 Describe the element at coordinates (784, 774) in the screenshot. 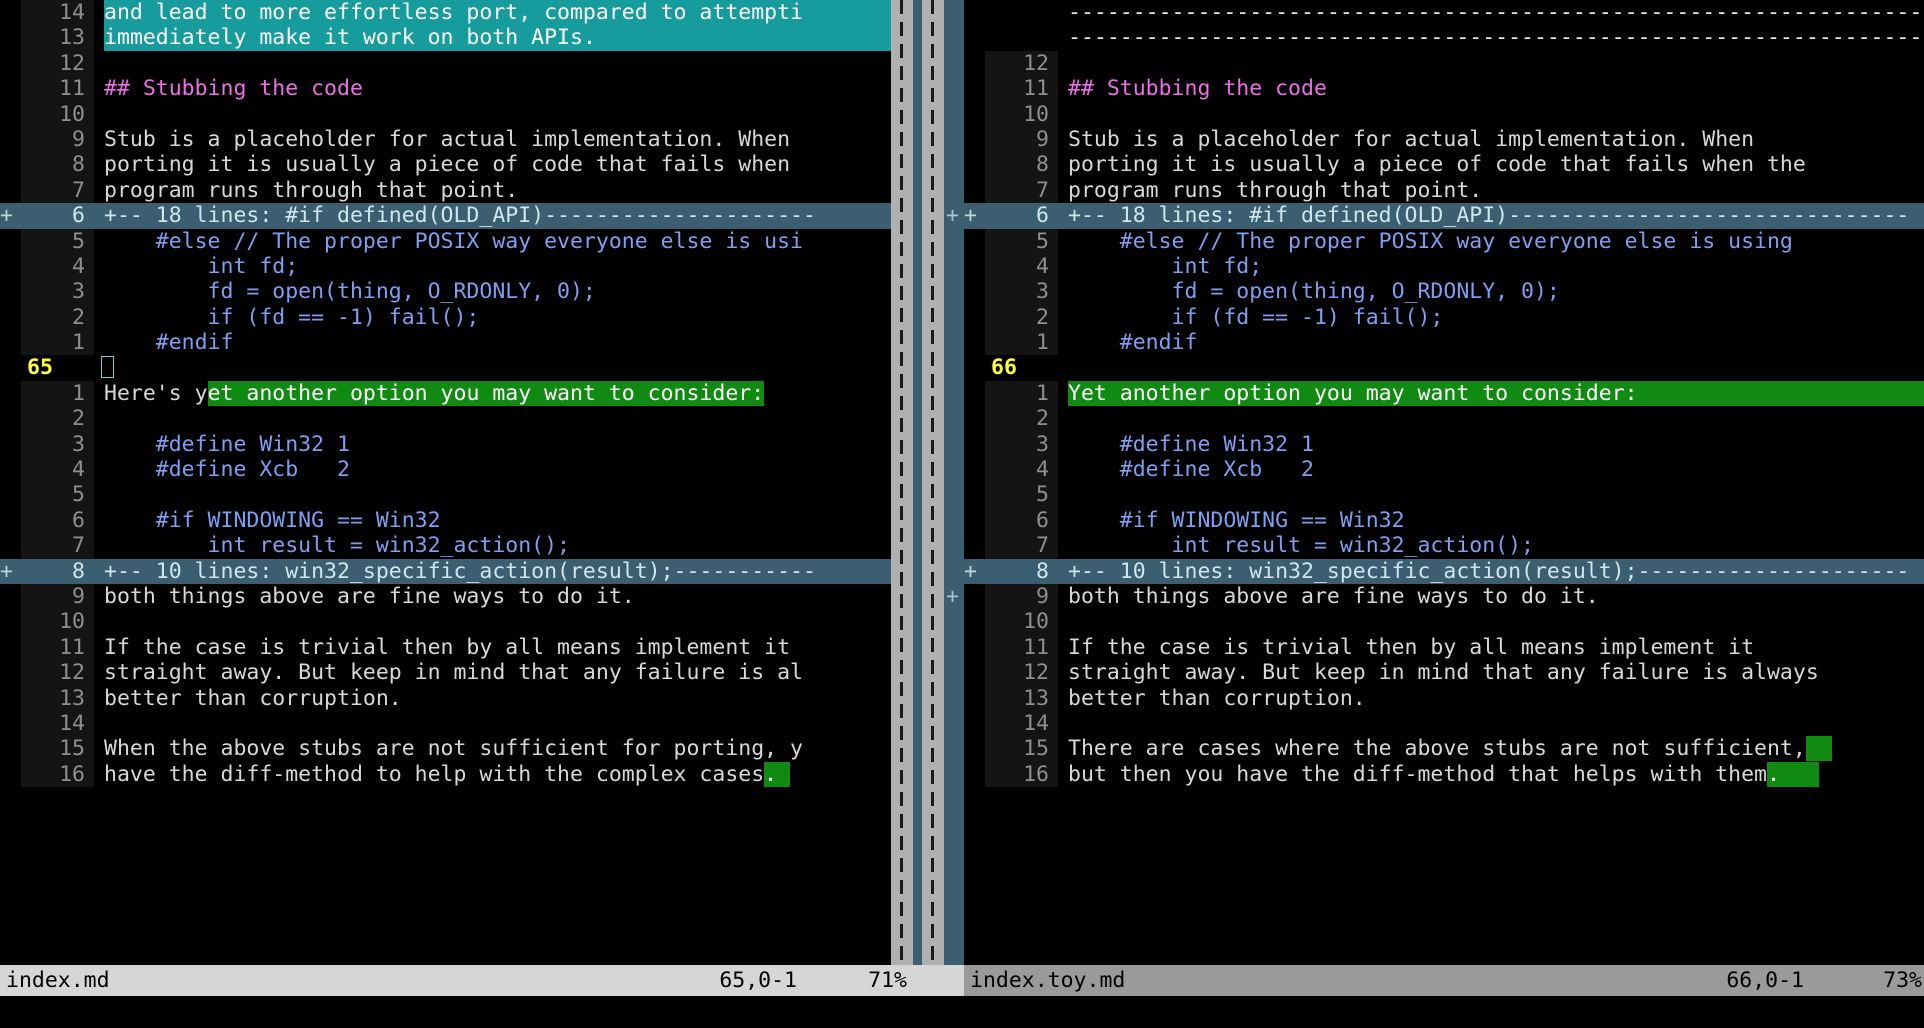

I see `text-span` at that location.